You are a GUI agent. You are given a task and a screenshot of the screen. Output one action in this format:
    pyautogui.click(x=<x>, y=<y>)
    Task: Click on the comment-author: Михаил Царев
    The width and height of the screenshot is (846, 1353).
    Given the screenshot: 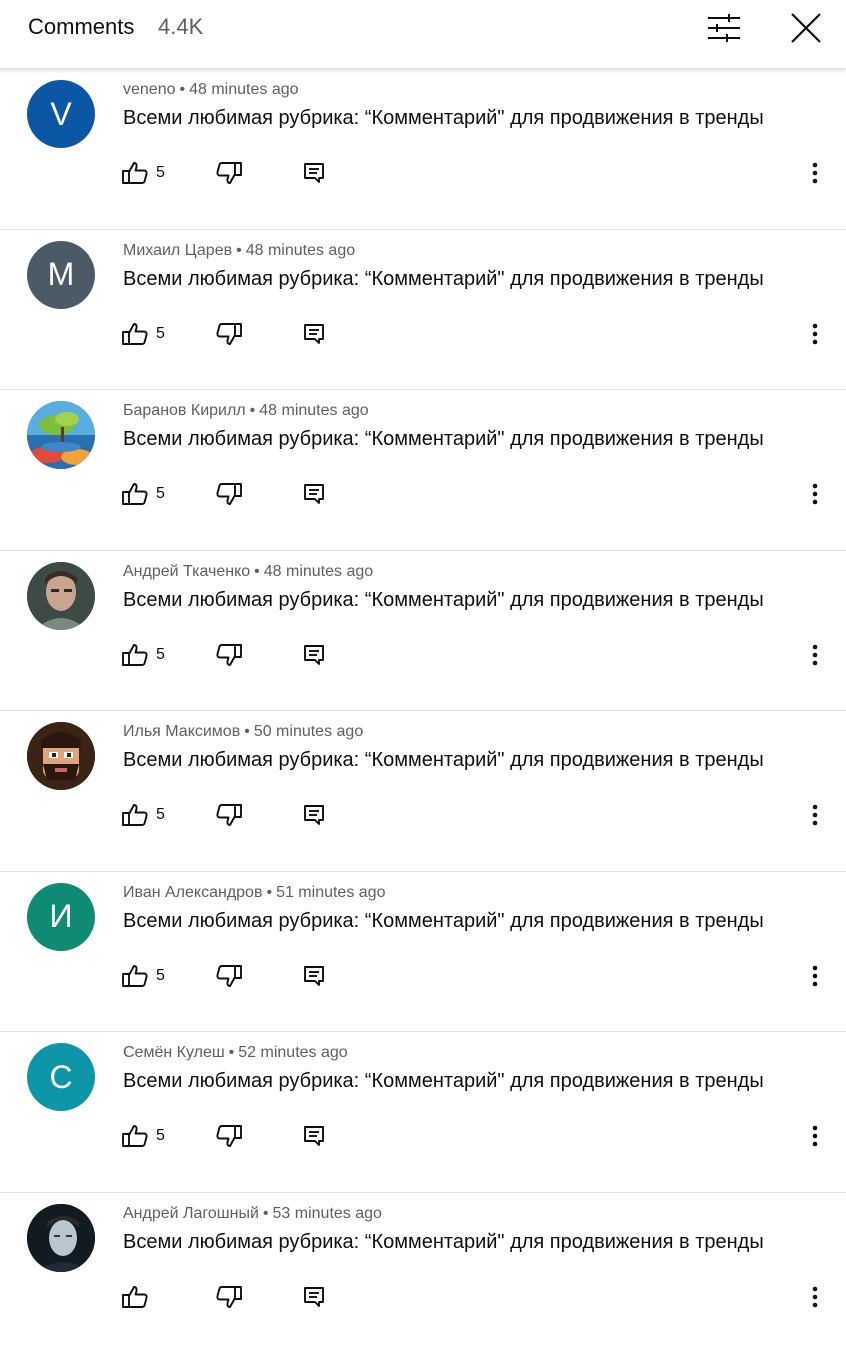 What is the action you would take?
    pyautogui.click(x=177, y=250)
    